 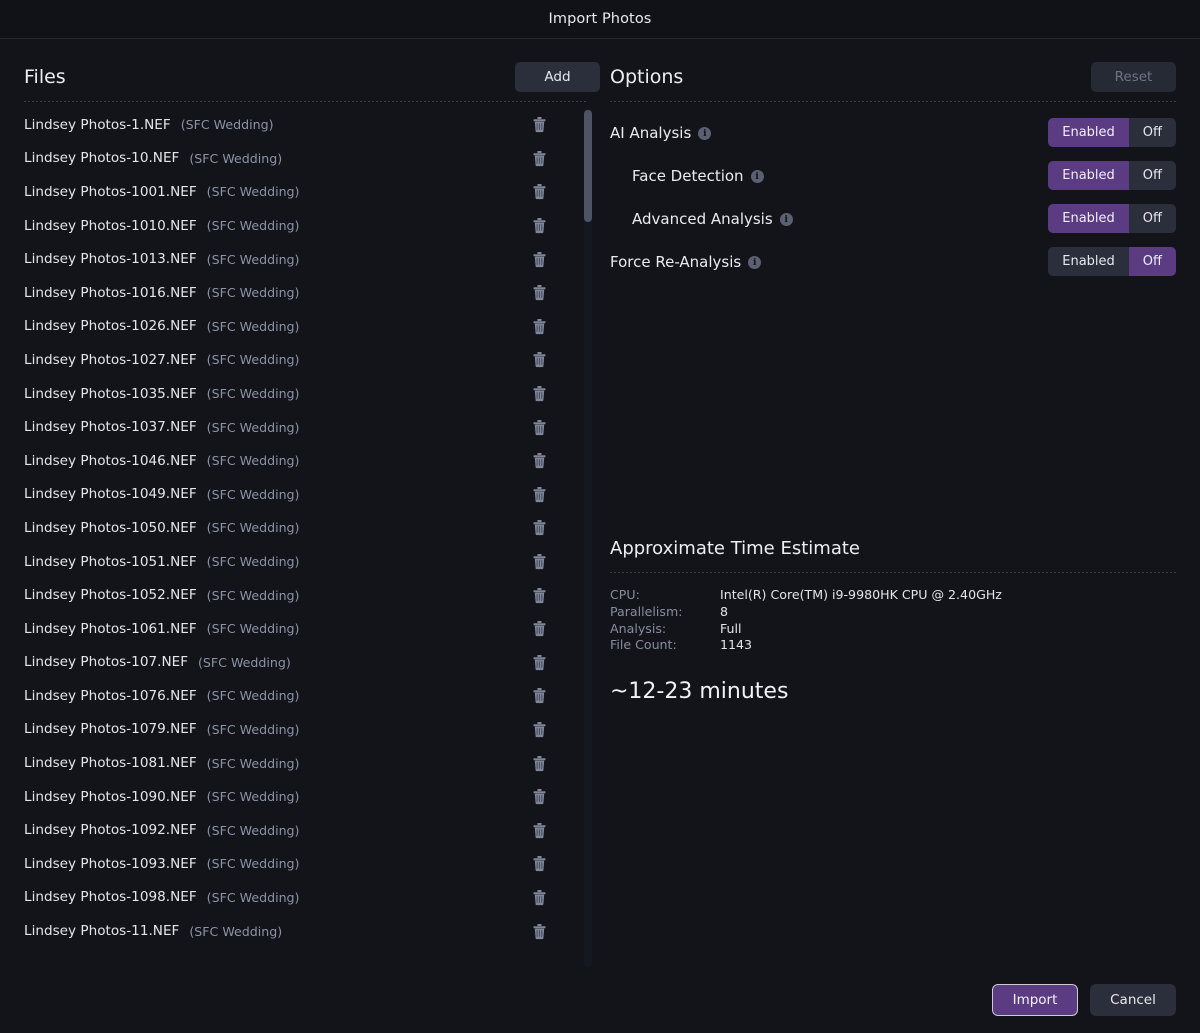 I want to click on file-row: Lindsey Photos-1046.NEF (SFC Wedding), so click(x=301, y=461).